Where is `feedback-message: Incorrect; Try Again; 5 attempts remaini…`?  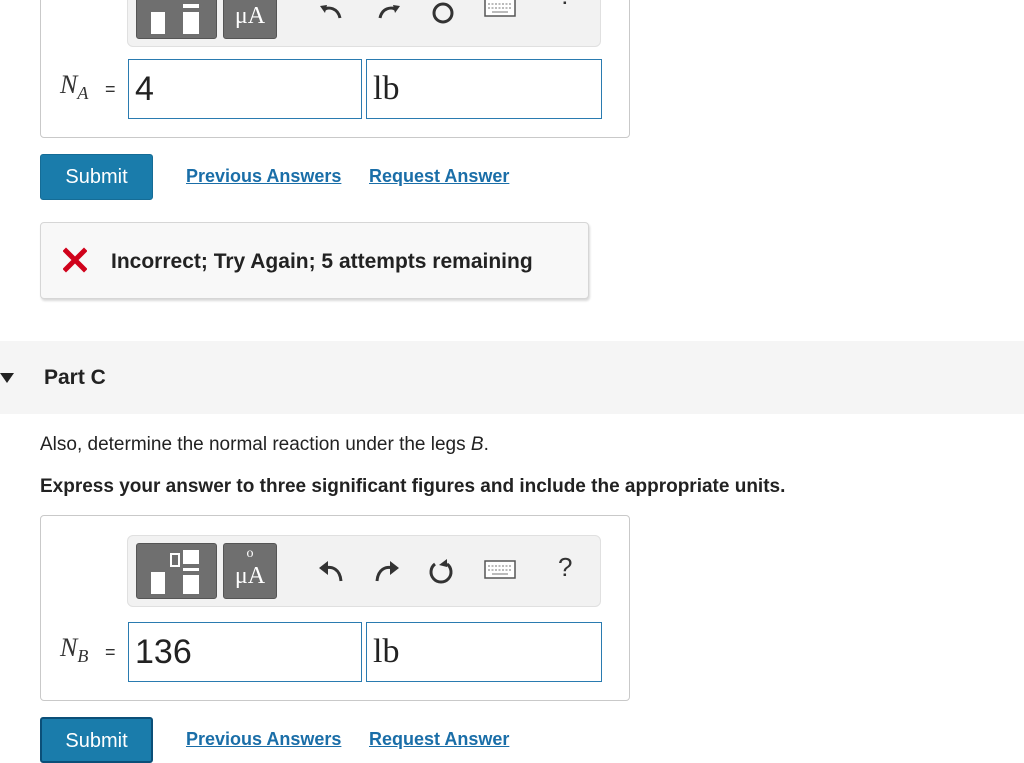
feedback-message: Incorrect; Try Again; 5 attempts remaini… is located at coordinates (322, 261).